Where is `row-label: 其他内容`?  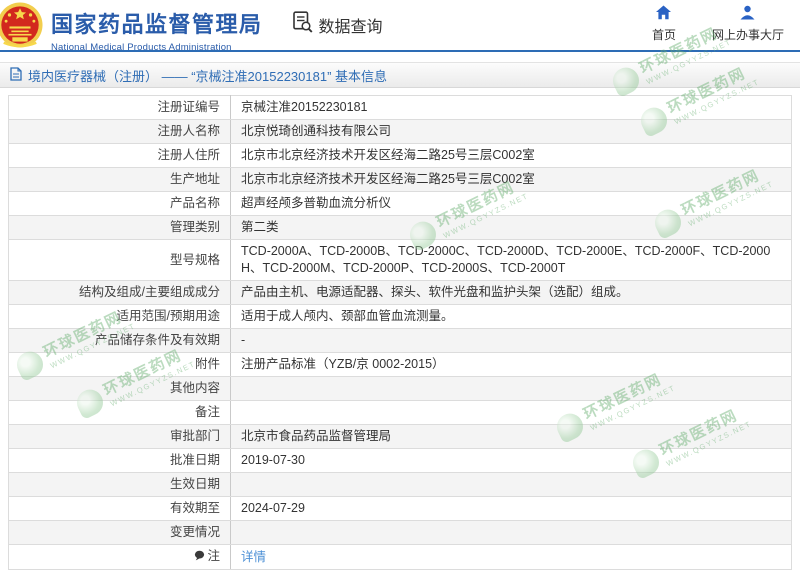 row-label: 其他内容 is located at coordinates (194, 388).